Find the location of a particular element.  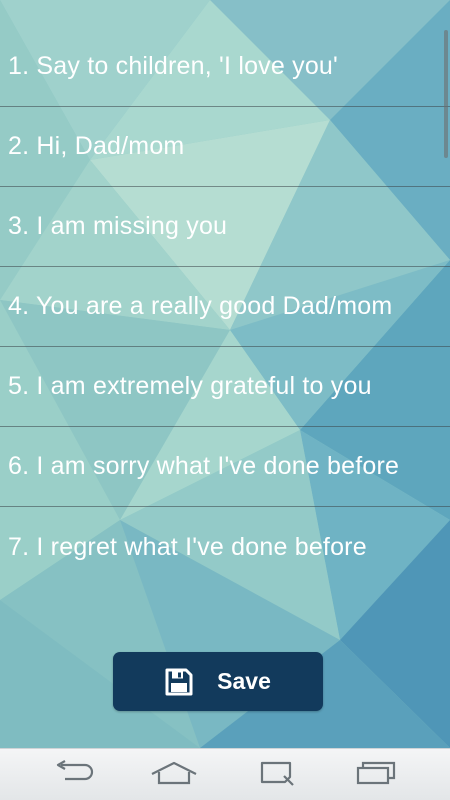

multi-window-icon is located at coordinates (376, 775).